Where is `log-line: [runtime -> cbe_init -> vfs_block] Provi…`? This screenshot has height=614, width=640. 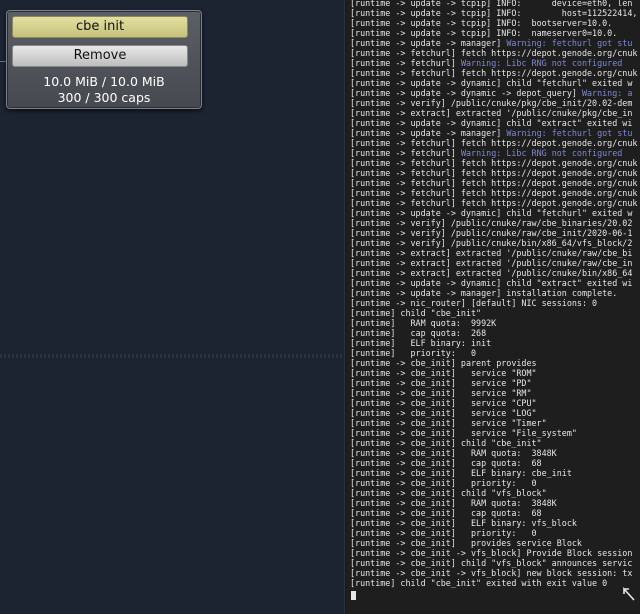
log-line: [runtime -> cbe_init -> vfs_block] Provi… is located at coordinates (493, 553).